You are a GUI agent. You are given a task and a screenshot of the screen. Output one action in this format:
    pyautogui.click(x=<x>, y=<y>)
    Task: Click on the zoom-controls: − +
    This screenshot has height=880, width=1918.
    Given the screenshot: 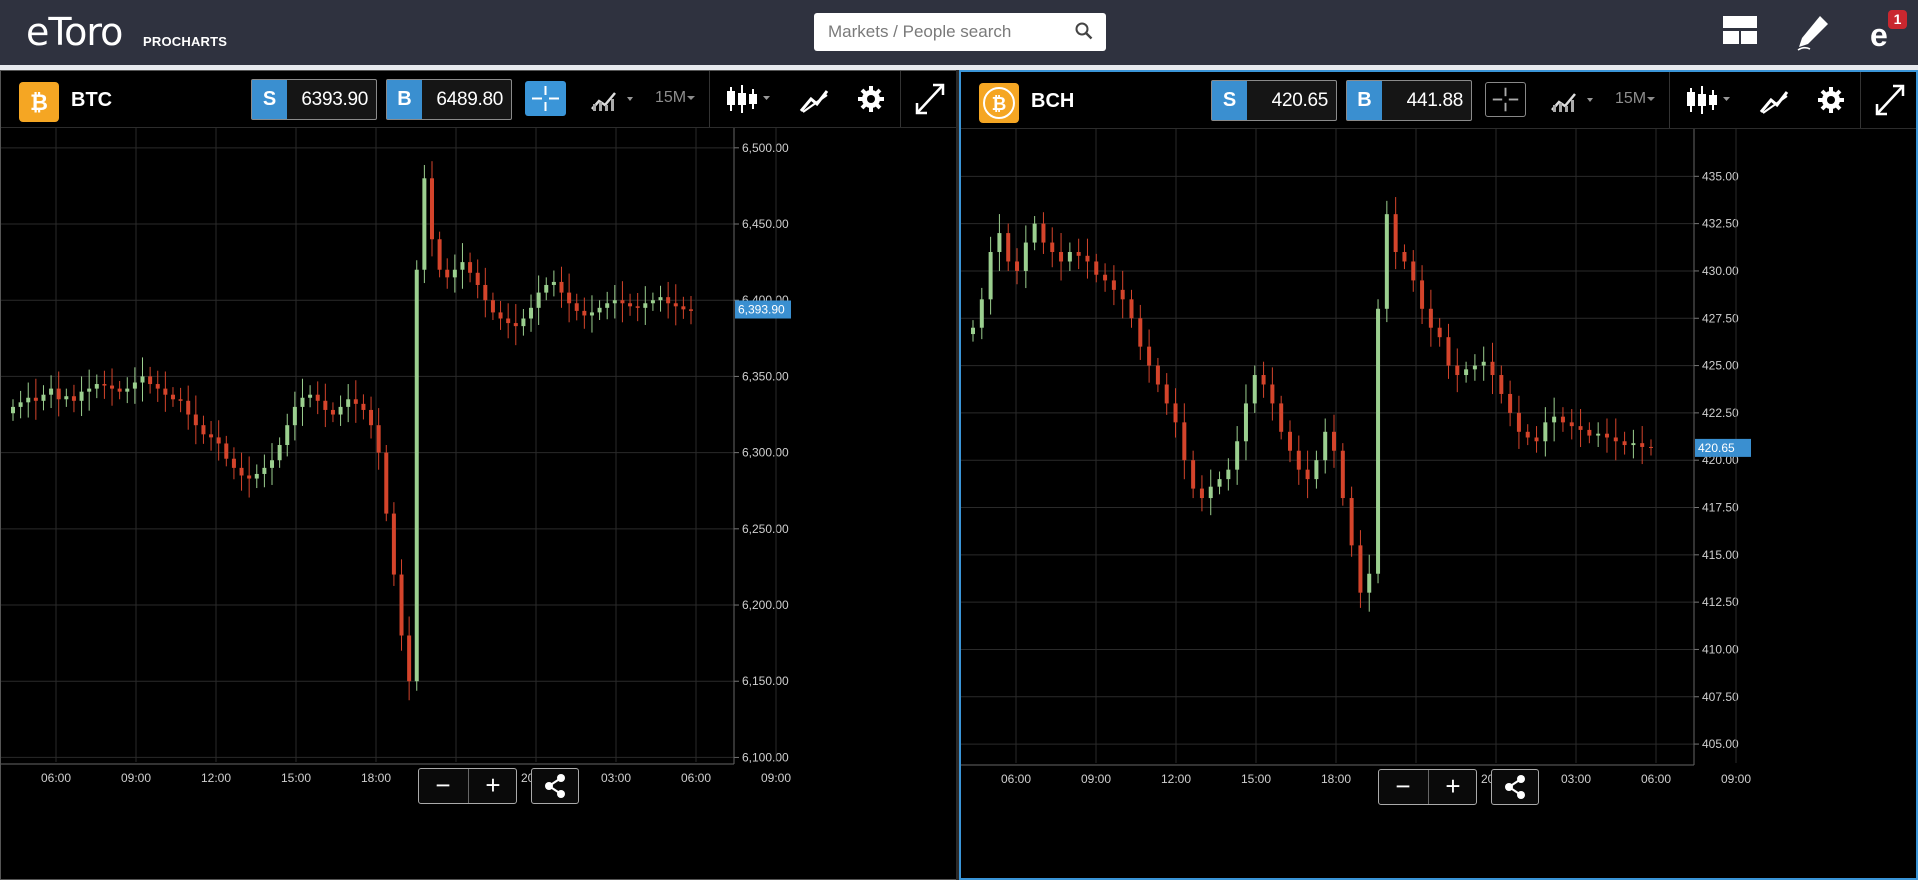 What is the action you would take?
    pyautogui.click(x=1427, y=787)
    